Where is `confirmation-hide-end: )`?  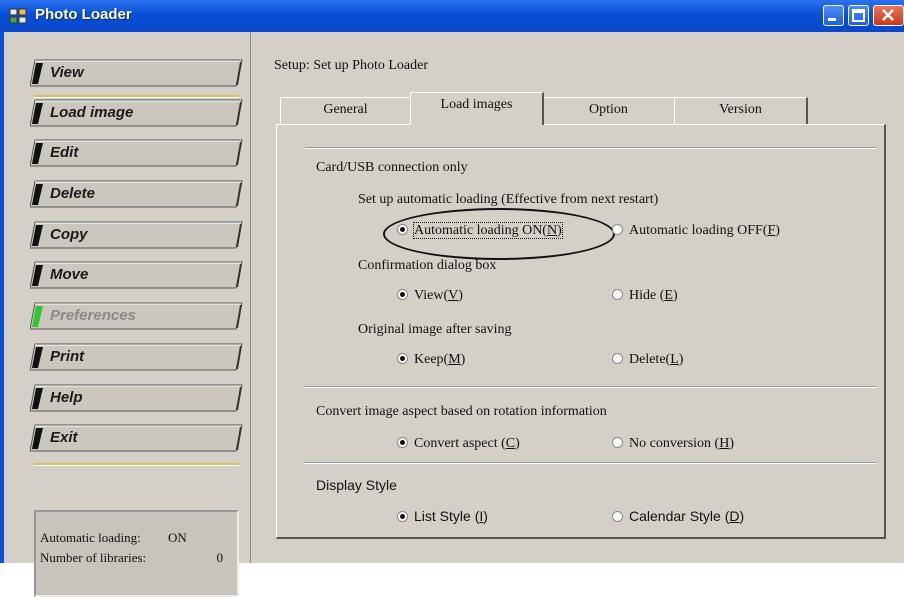 confirmation-hide-end: ) is located at coordinates (675, 295).